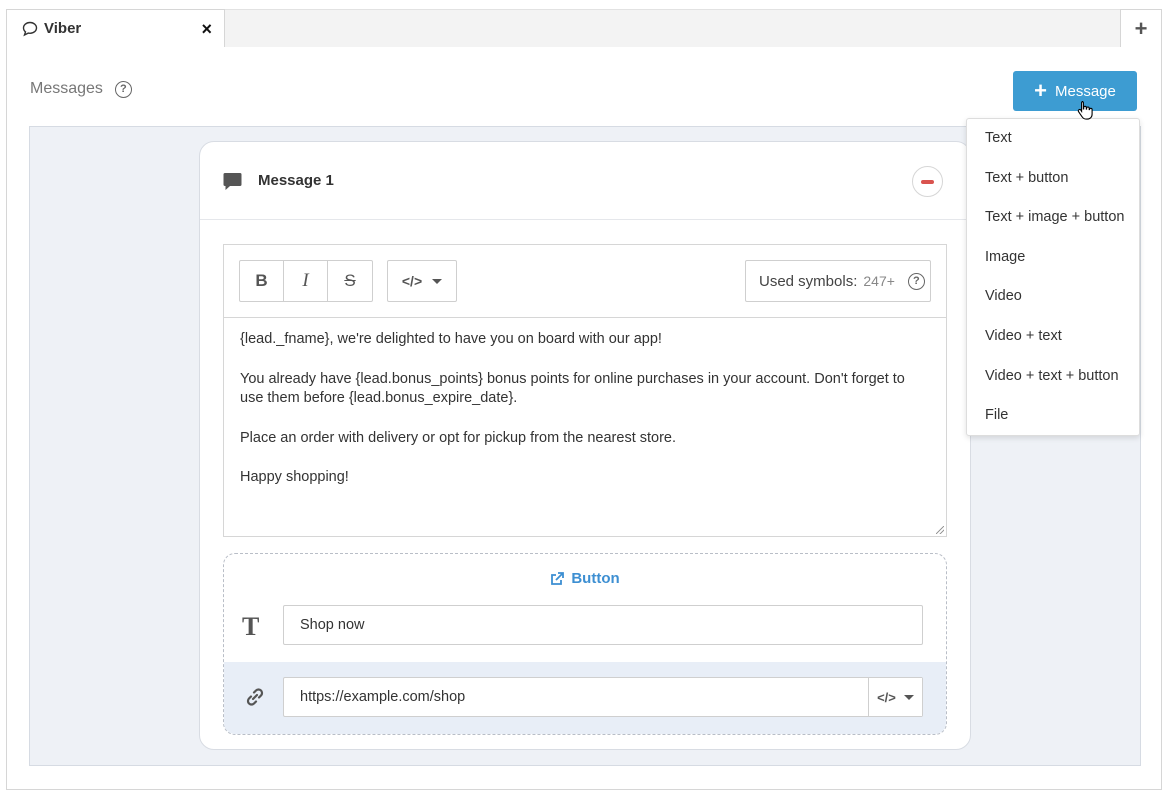  I want to click on message-paragraph: Happy shopping!, so click(294, 477).